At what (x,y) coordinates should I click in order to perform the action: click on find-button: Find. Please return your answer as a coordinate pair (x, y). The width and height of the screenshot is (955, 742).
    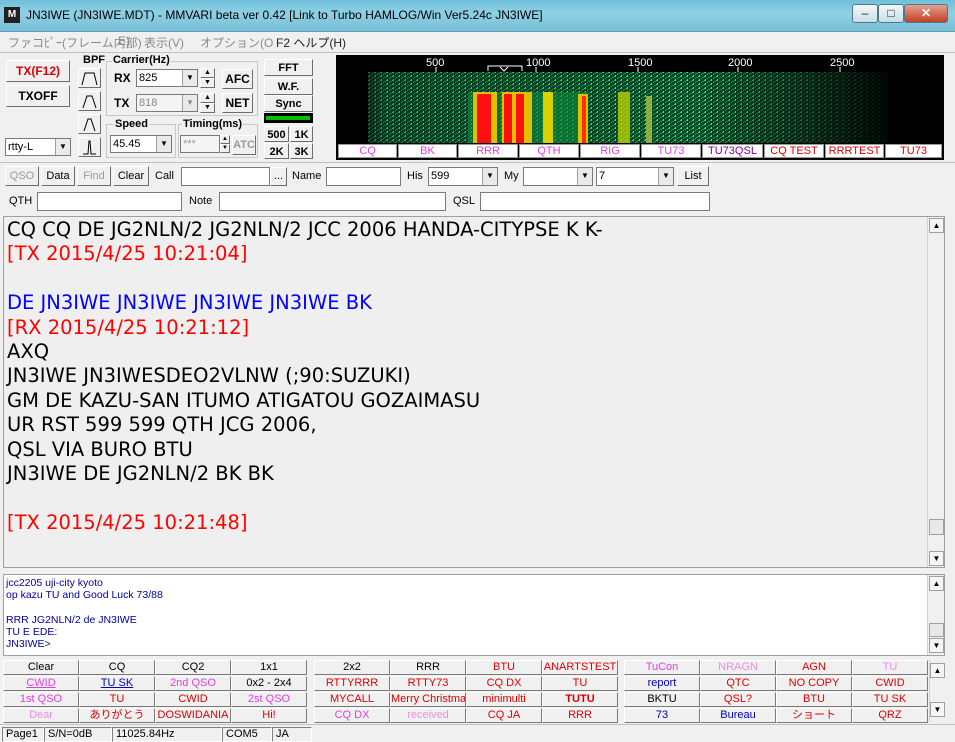
    Looking at the image, I should click on (94, 176).